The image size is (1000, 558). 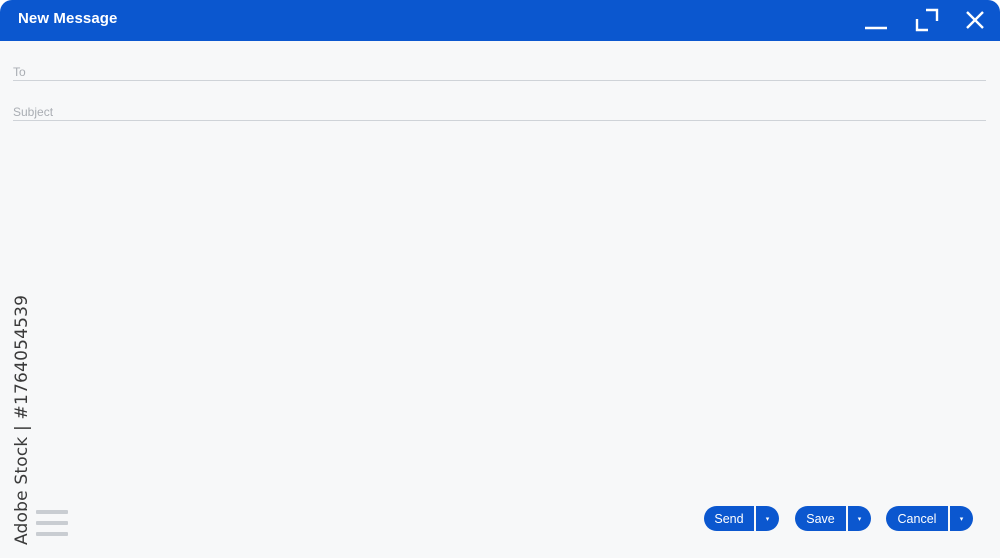 I want to click on maximize-button, so click(x=927, y=20).